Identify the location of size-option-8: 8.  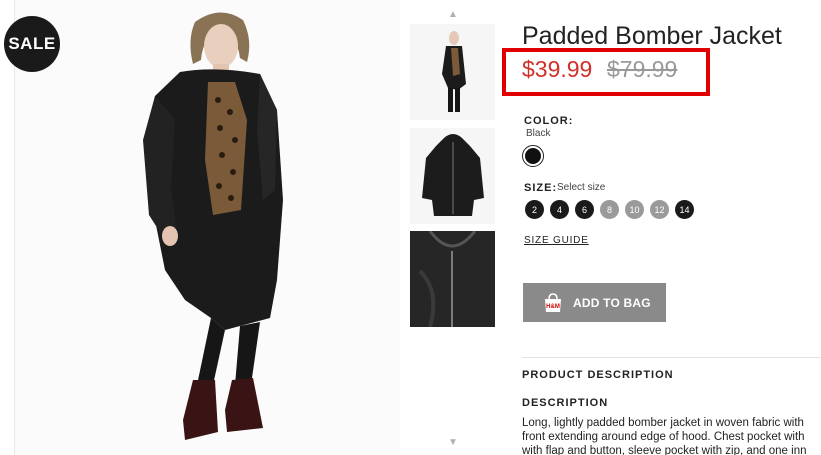
(609, 209).